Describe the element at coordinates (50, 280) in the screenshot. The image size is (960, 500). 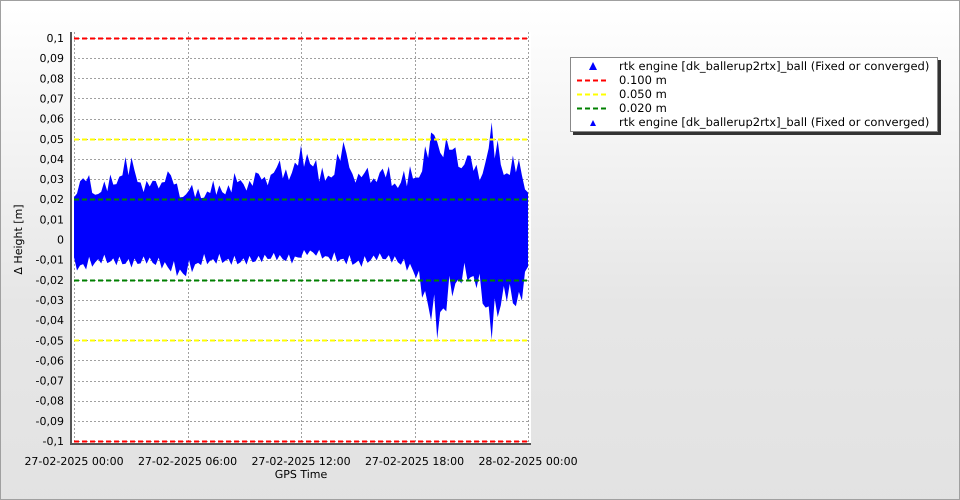
I see `y-tick-label: -0,02` at that location.